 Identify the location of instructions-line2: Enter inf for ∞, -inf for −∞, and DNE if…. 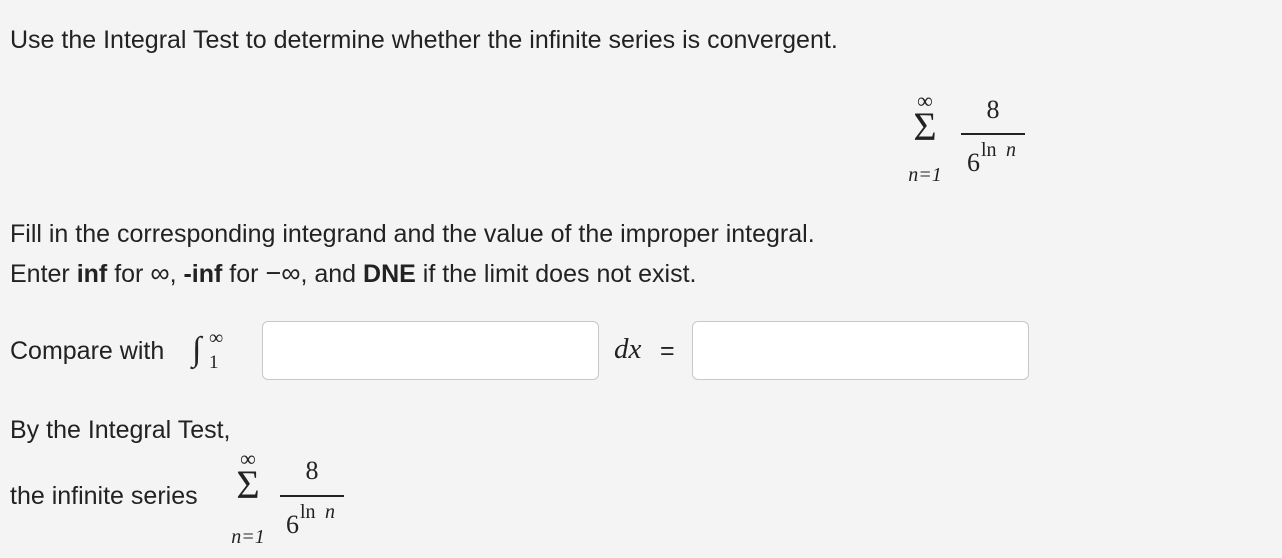
(353, 273).